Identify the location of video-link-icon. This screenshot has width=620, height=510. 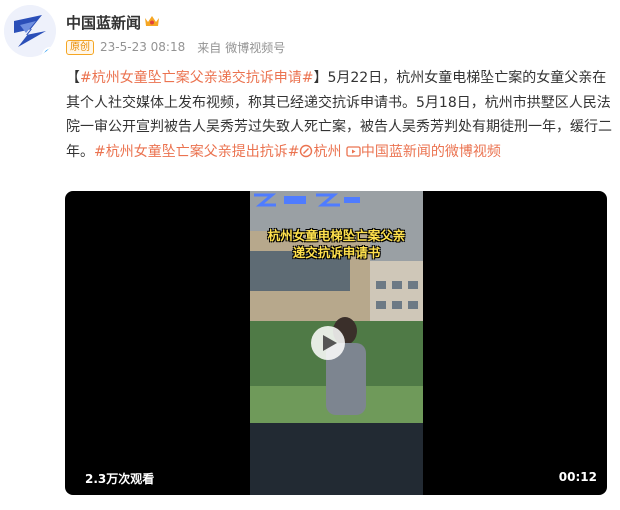
(353, 151).